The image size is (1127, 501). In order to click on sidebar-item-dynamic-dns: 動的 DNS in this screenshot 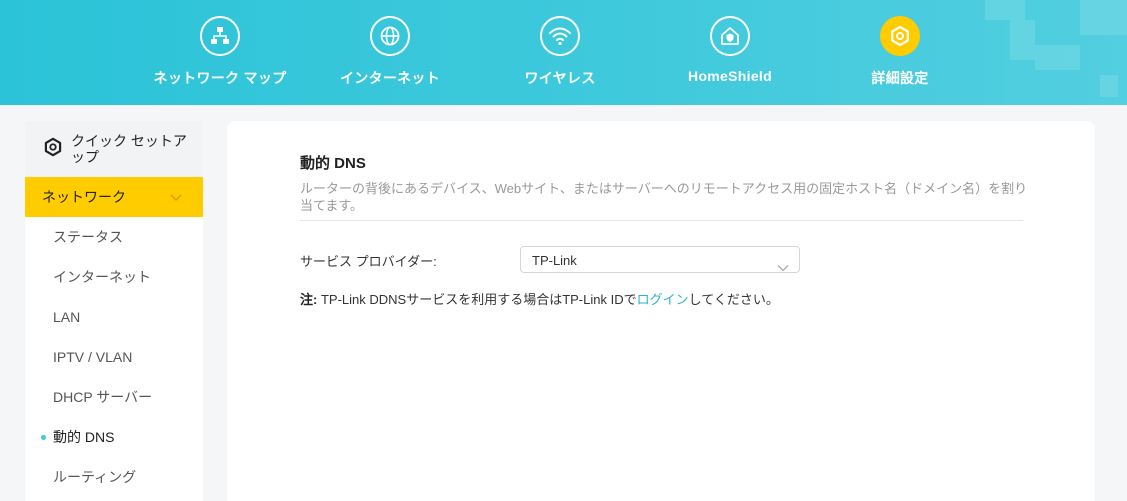, I will do `click(114, 437)`.